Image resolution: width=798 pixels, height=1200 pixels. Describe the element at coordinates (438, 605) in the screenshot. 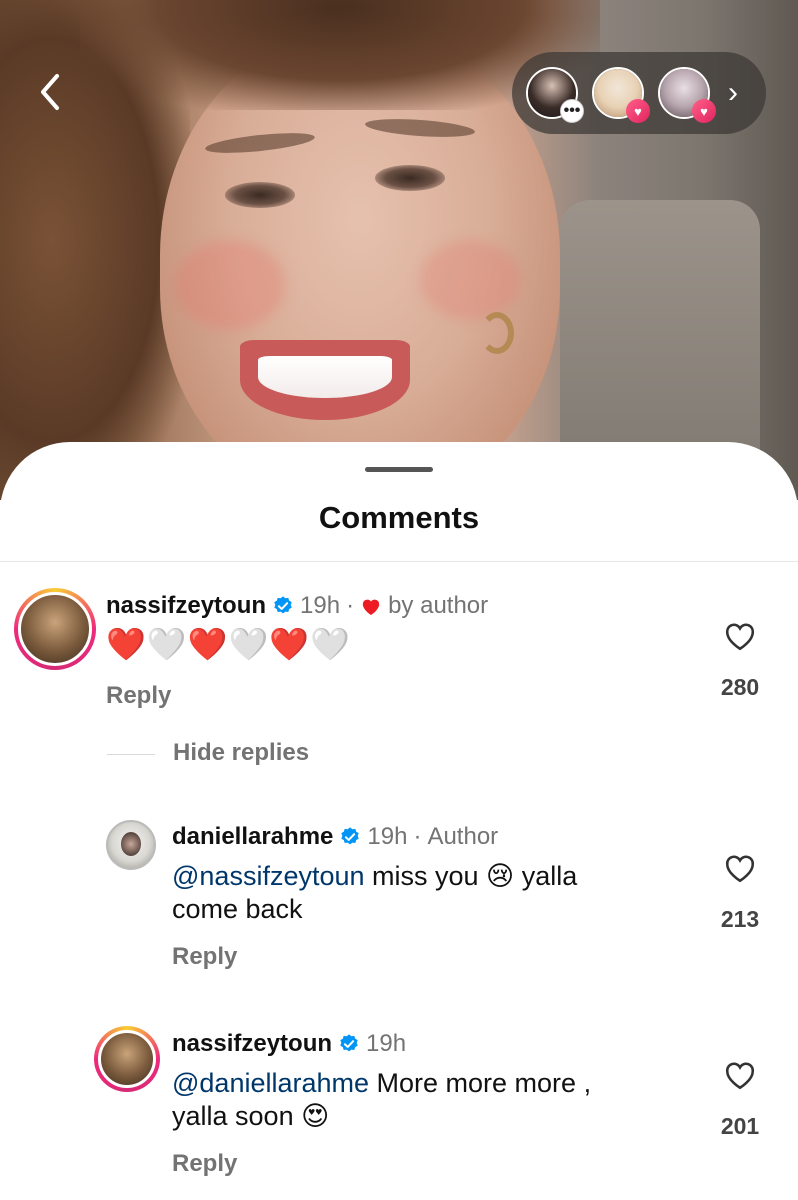

I see `liked-by-author: by author` at that location.